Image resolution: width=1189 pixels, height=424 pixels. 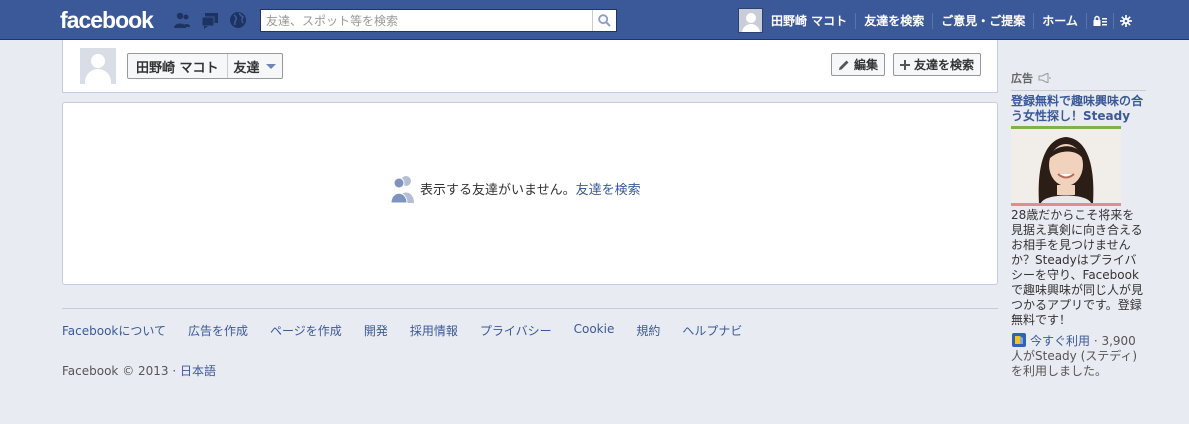 What do you see at coordinates (306, 330) in the screenshot?
I see `footer-link-create-page: ページを作成` at bounding box center [306, 330].